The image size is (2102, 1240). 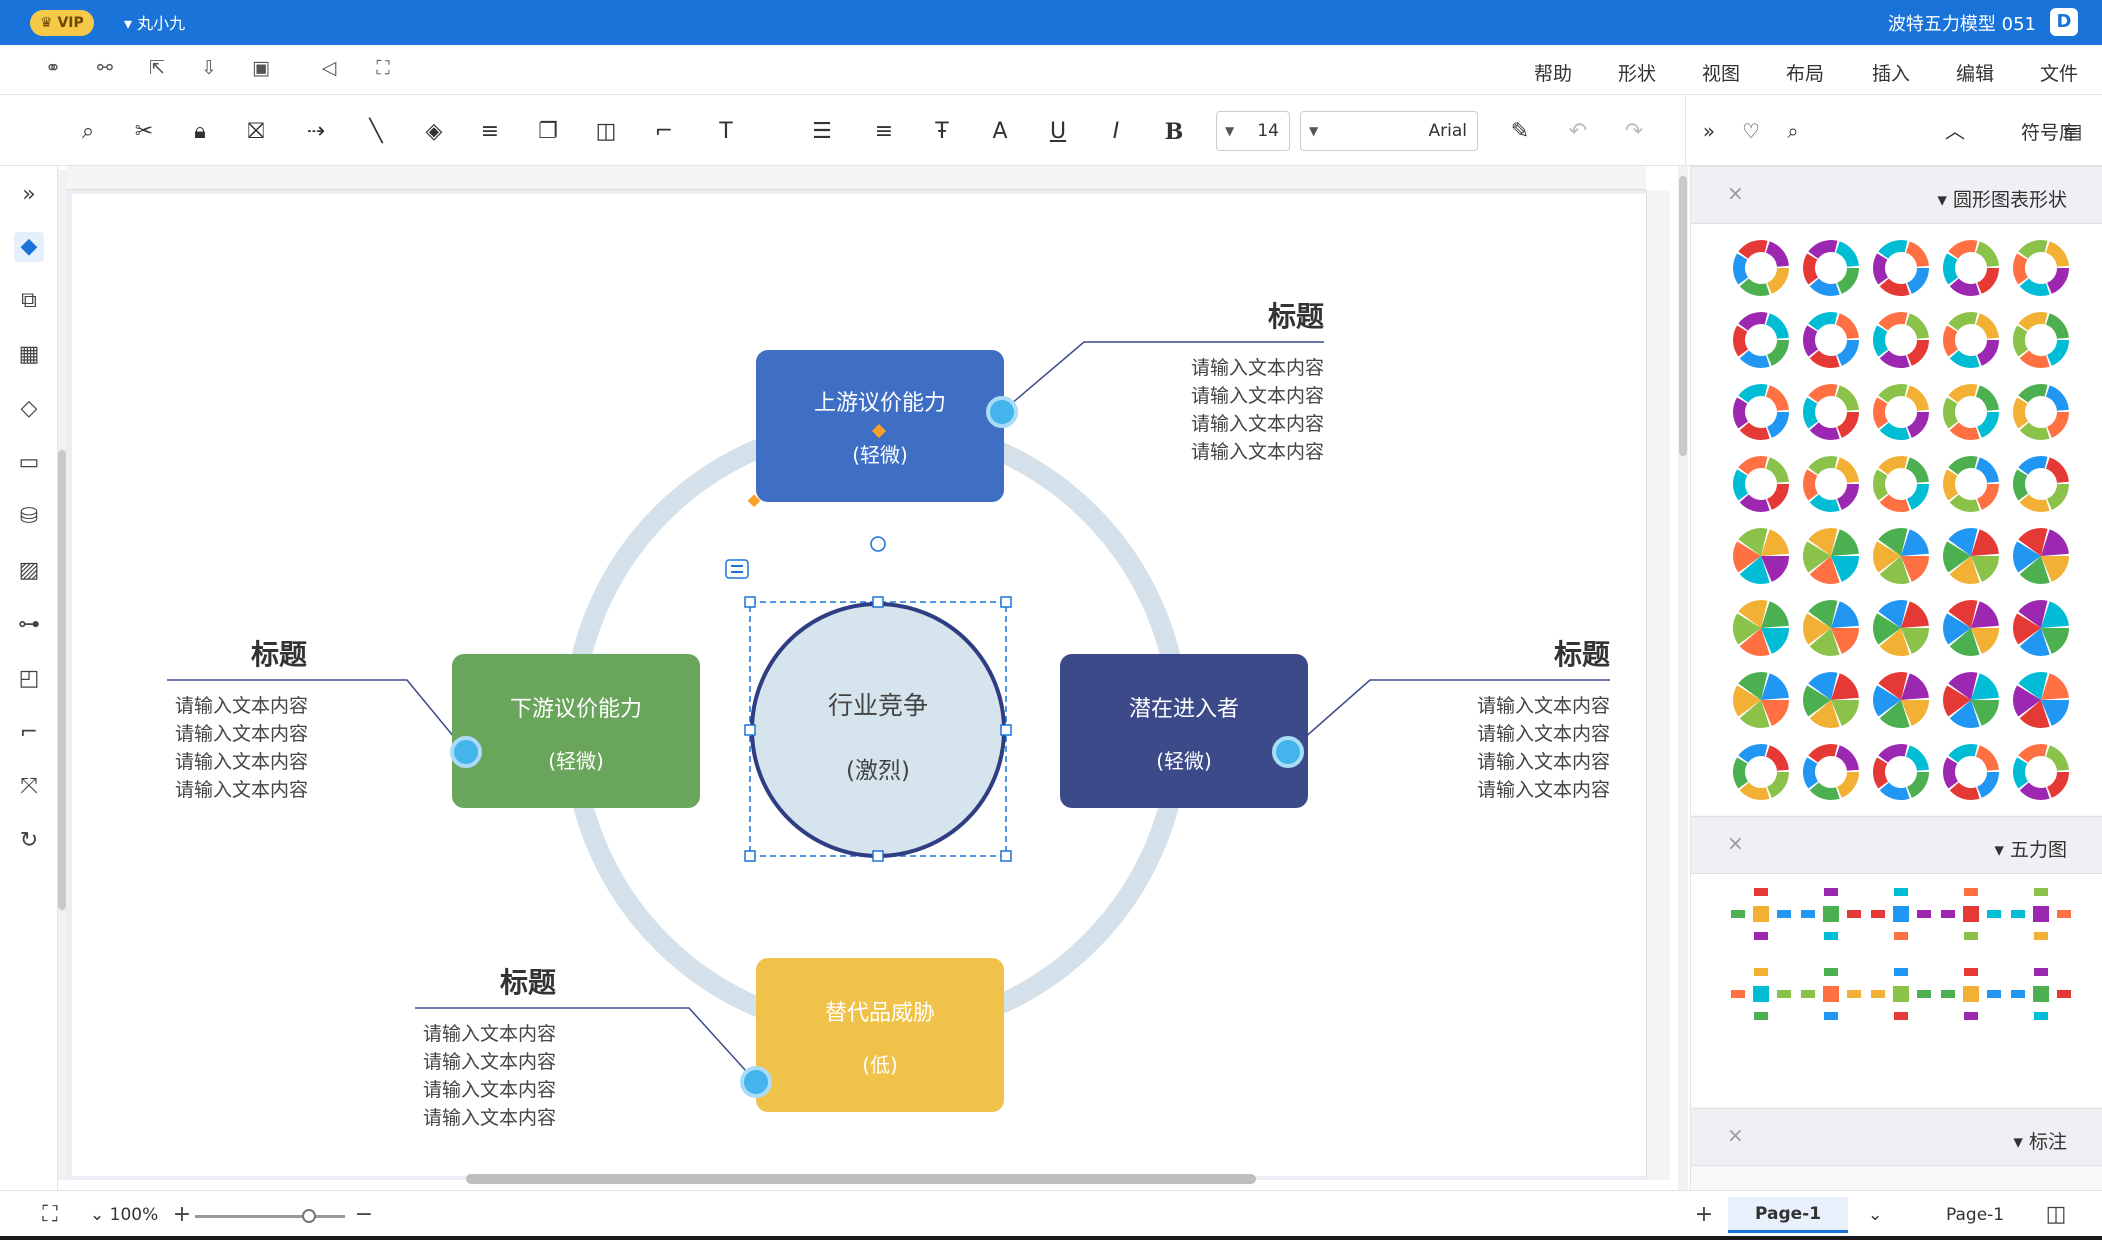 I want to click on menu-file: 文件, so click(x=2059, y=72).